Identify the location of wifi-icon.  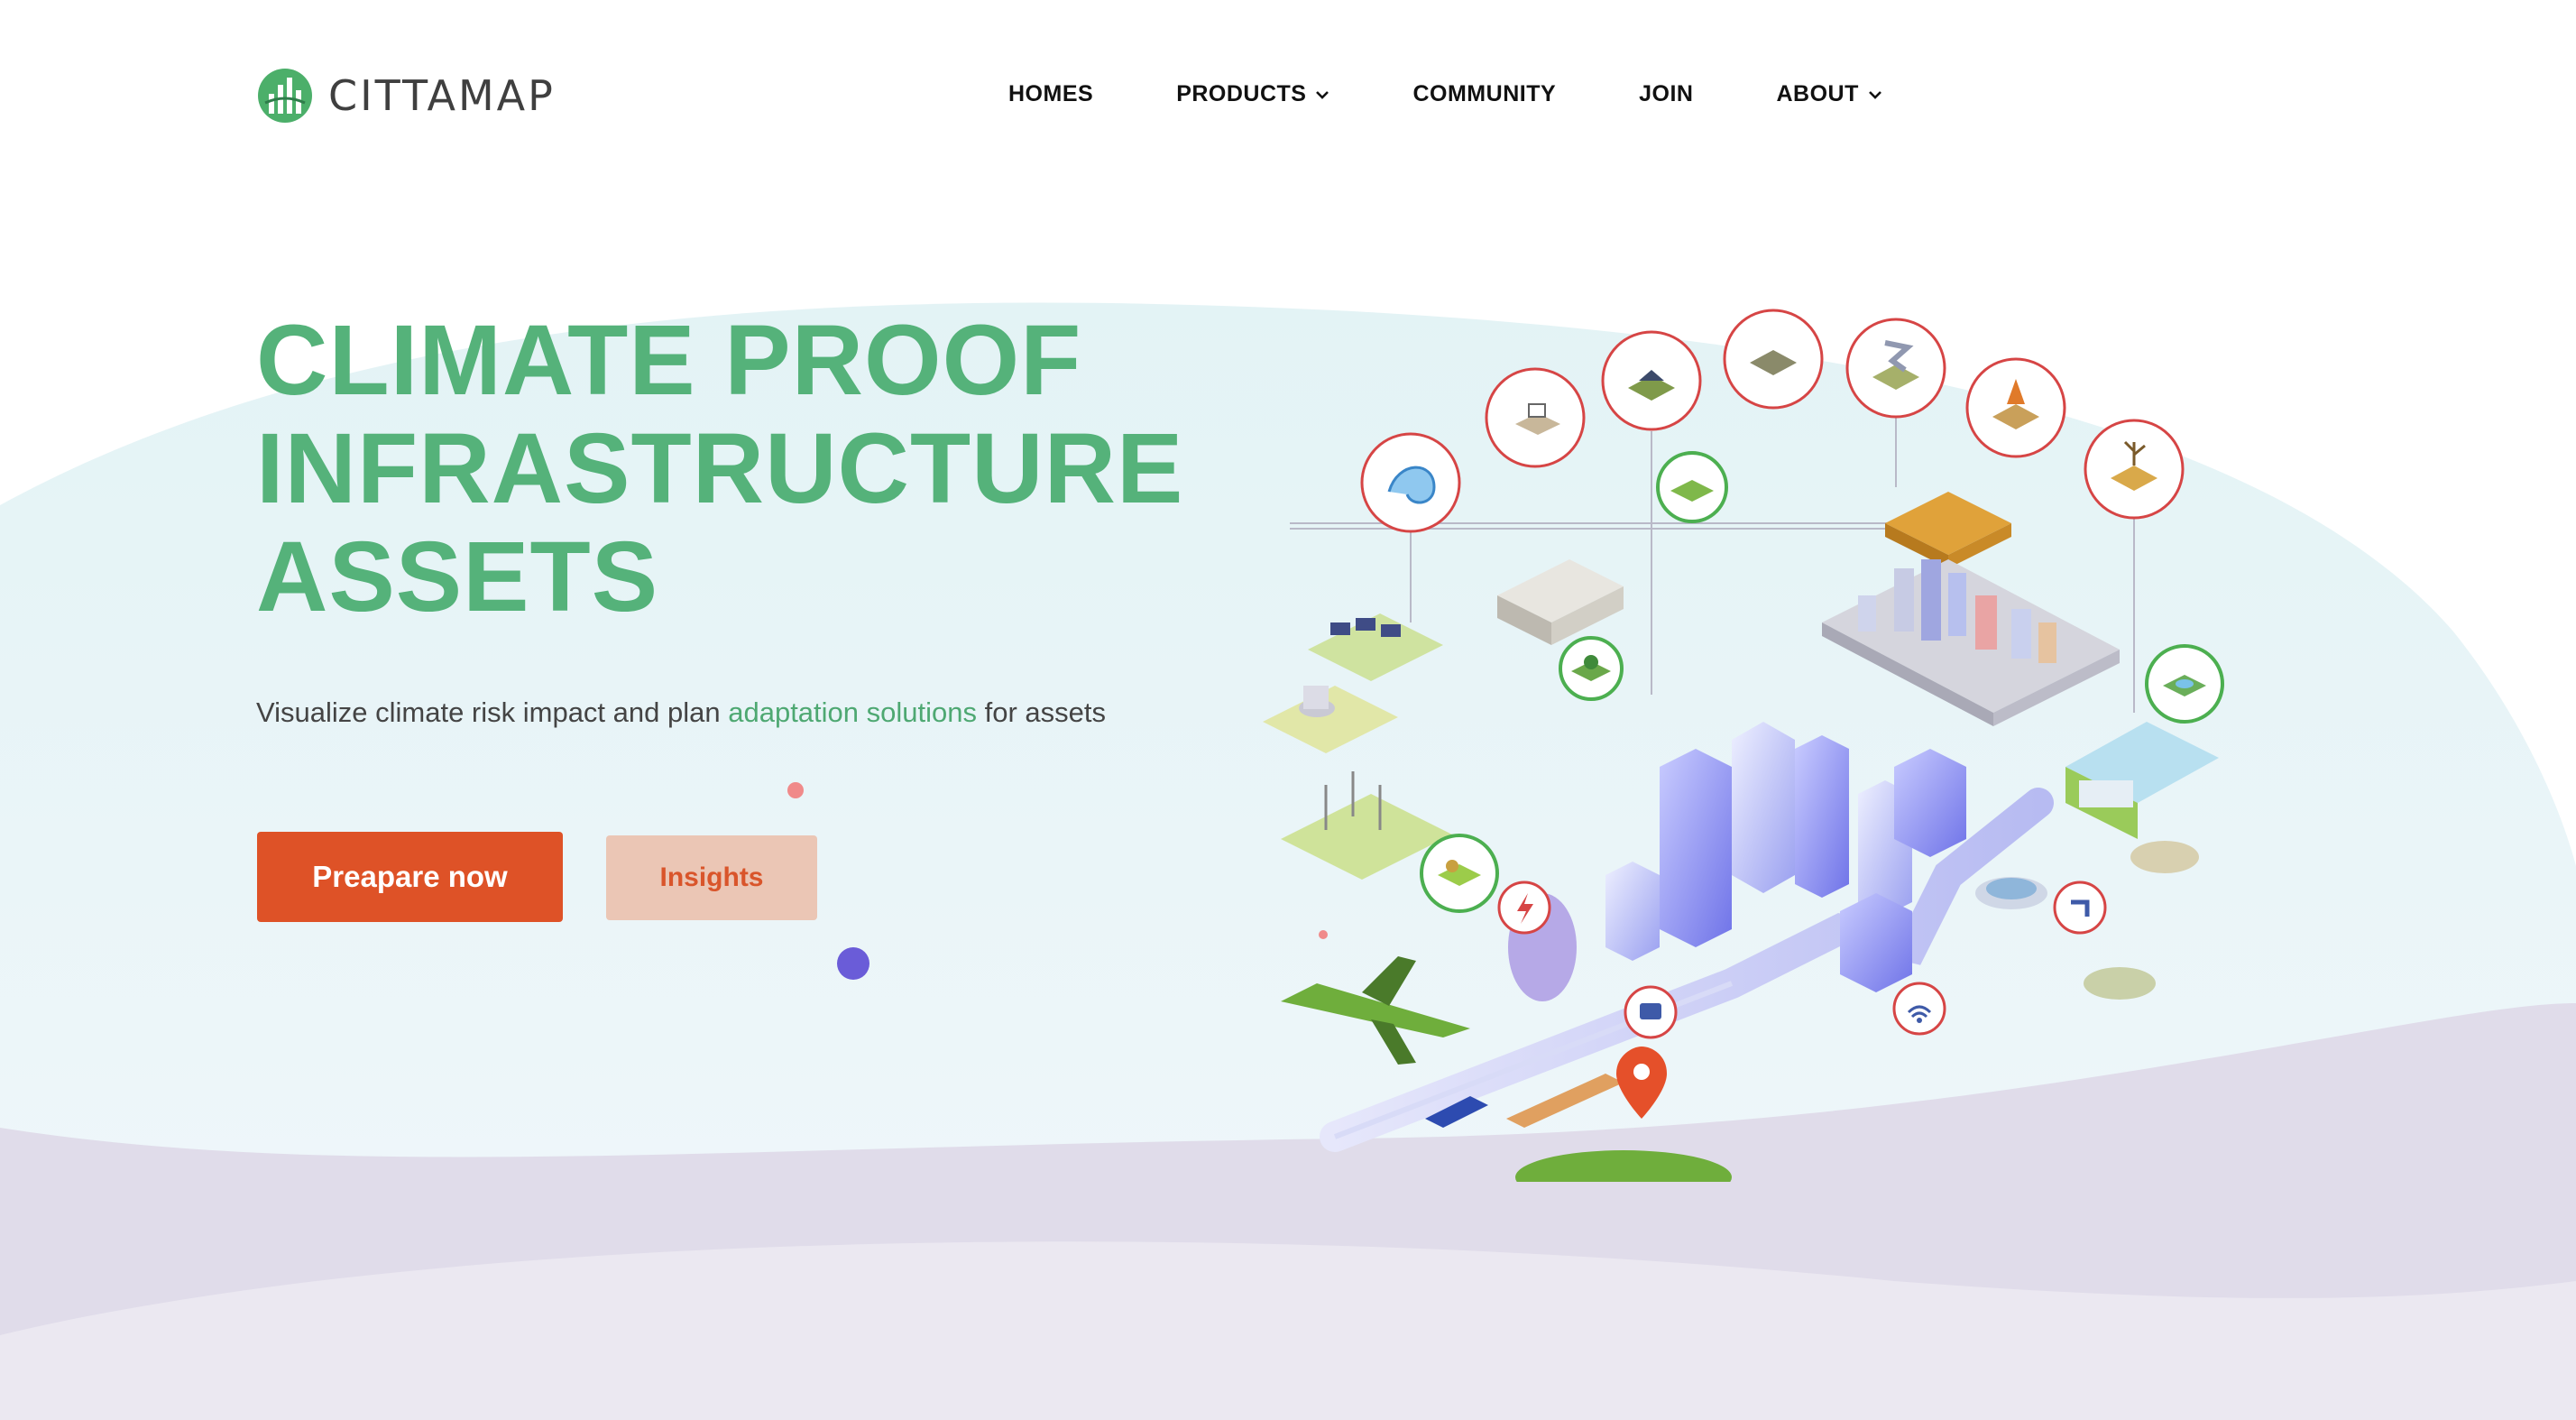
(1919, 1009).